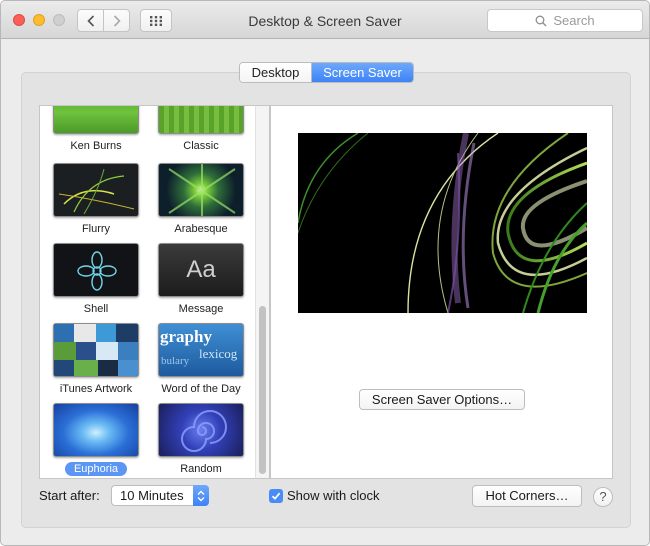 This screenshot has width=650, height=546. I want to click on saver-label: Message, so click(201, 309).